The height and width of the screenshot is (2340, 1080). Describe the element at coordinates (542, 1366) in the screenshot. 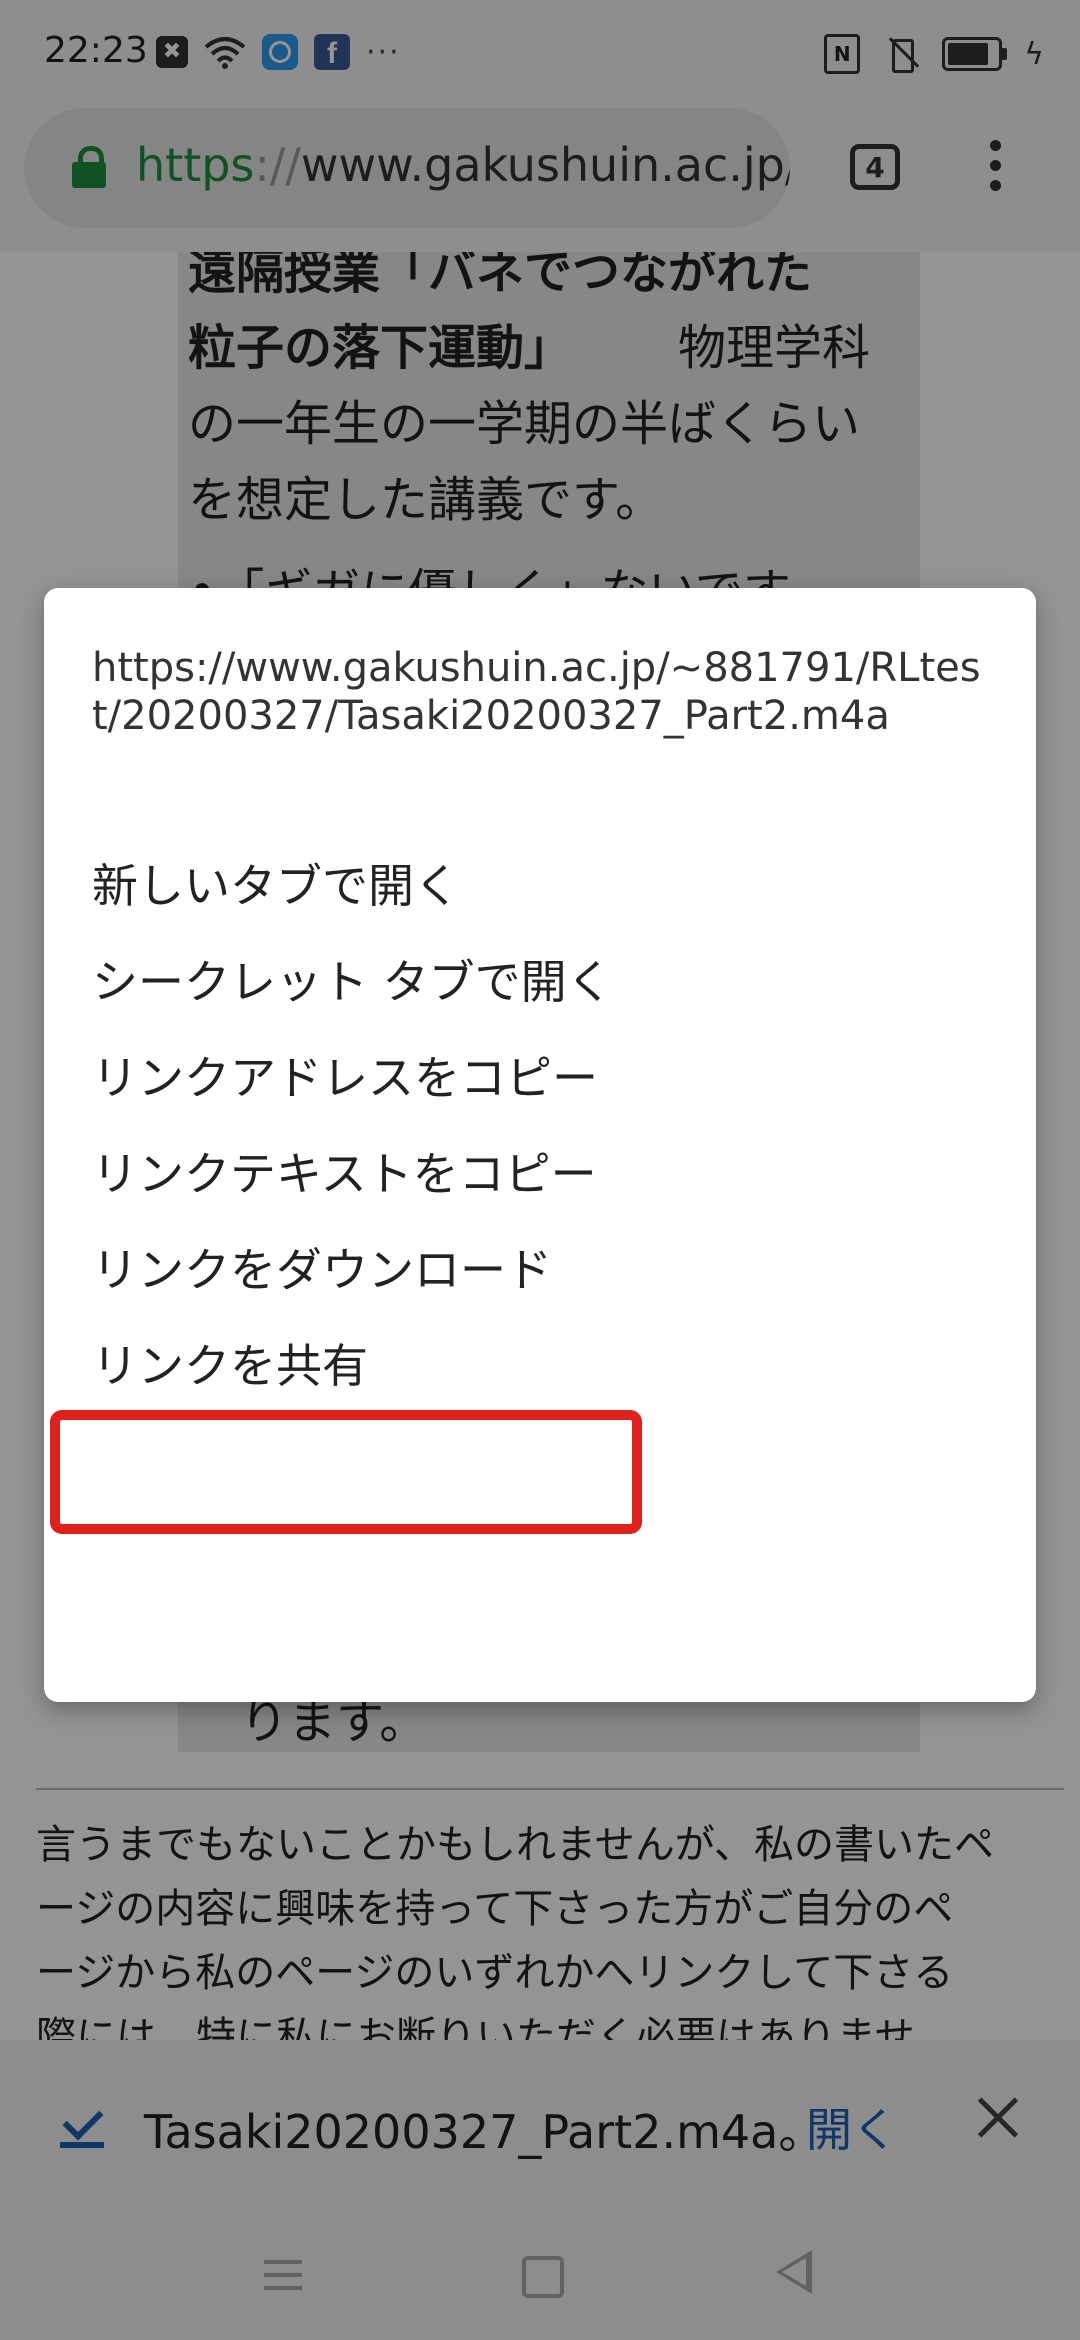

I see `share-link-item: リンクを共有` at that location.